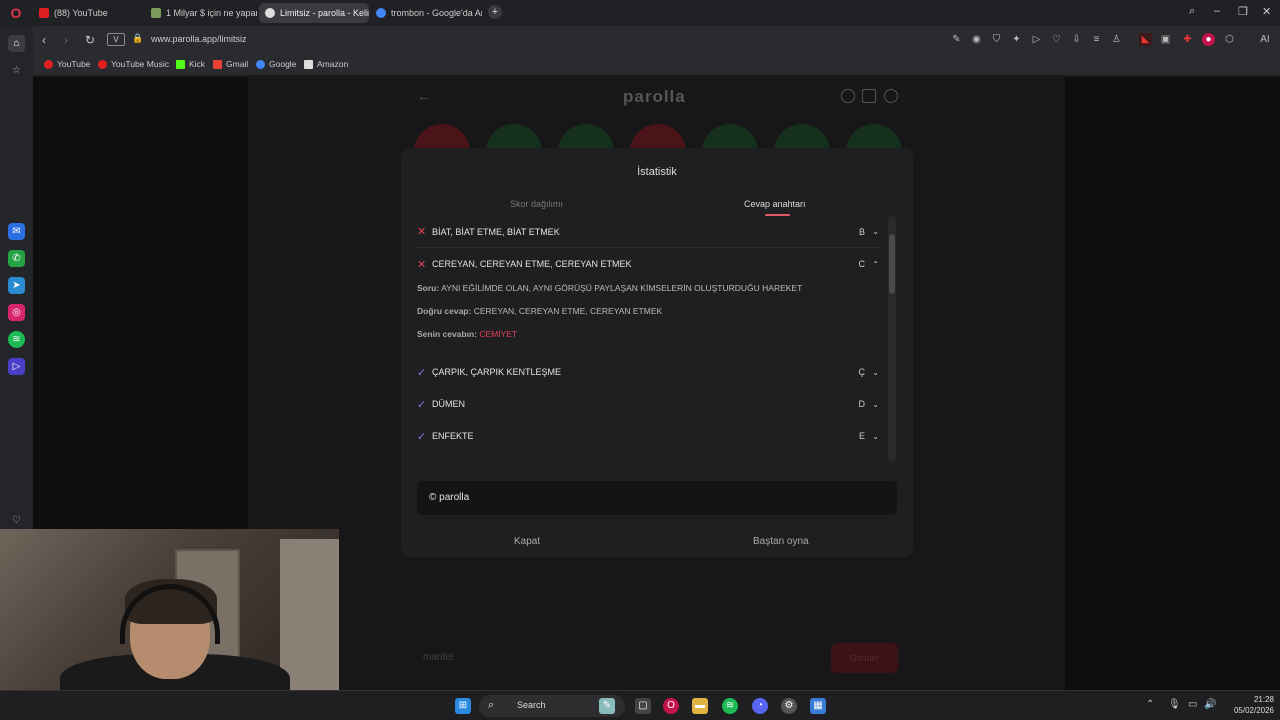 The height and width of the screenshot is (720, 1280). I want to click on tab-answer-key: Cevap anahtarı, so click(775, 204).